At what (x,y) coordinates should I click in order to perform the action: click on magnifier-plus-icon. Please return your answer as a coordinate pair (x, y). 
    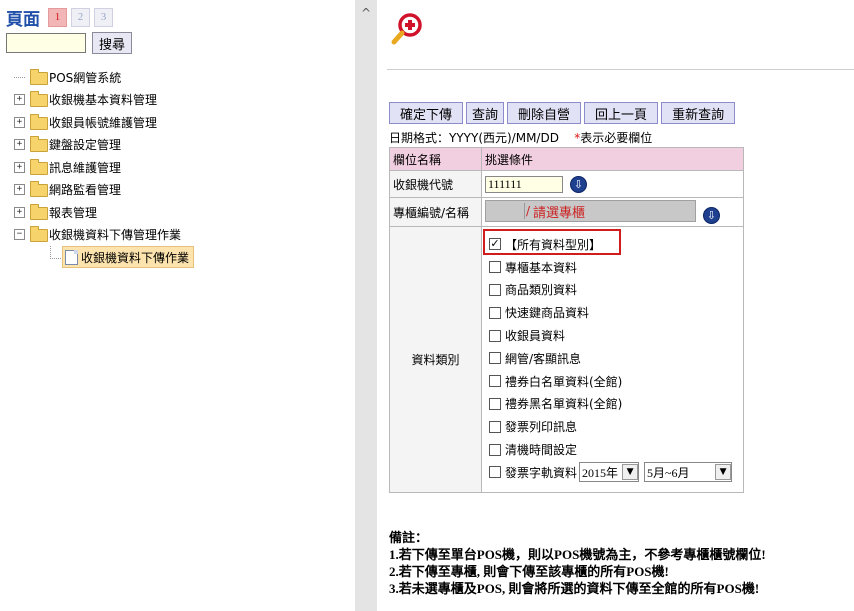
    Looking at the image, I should click on (406, 29).